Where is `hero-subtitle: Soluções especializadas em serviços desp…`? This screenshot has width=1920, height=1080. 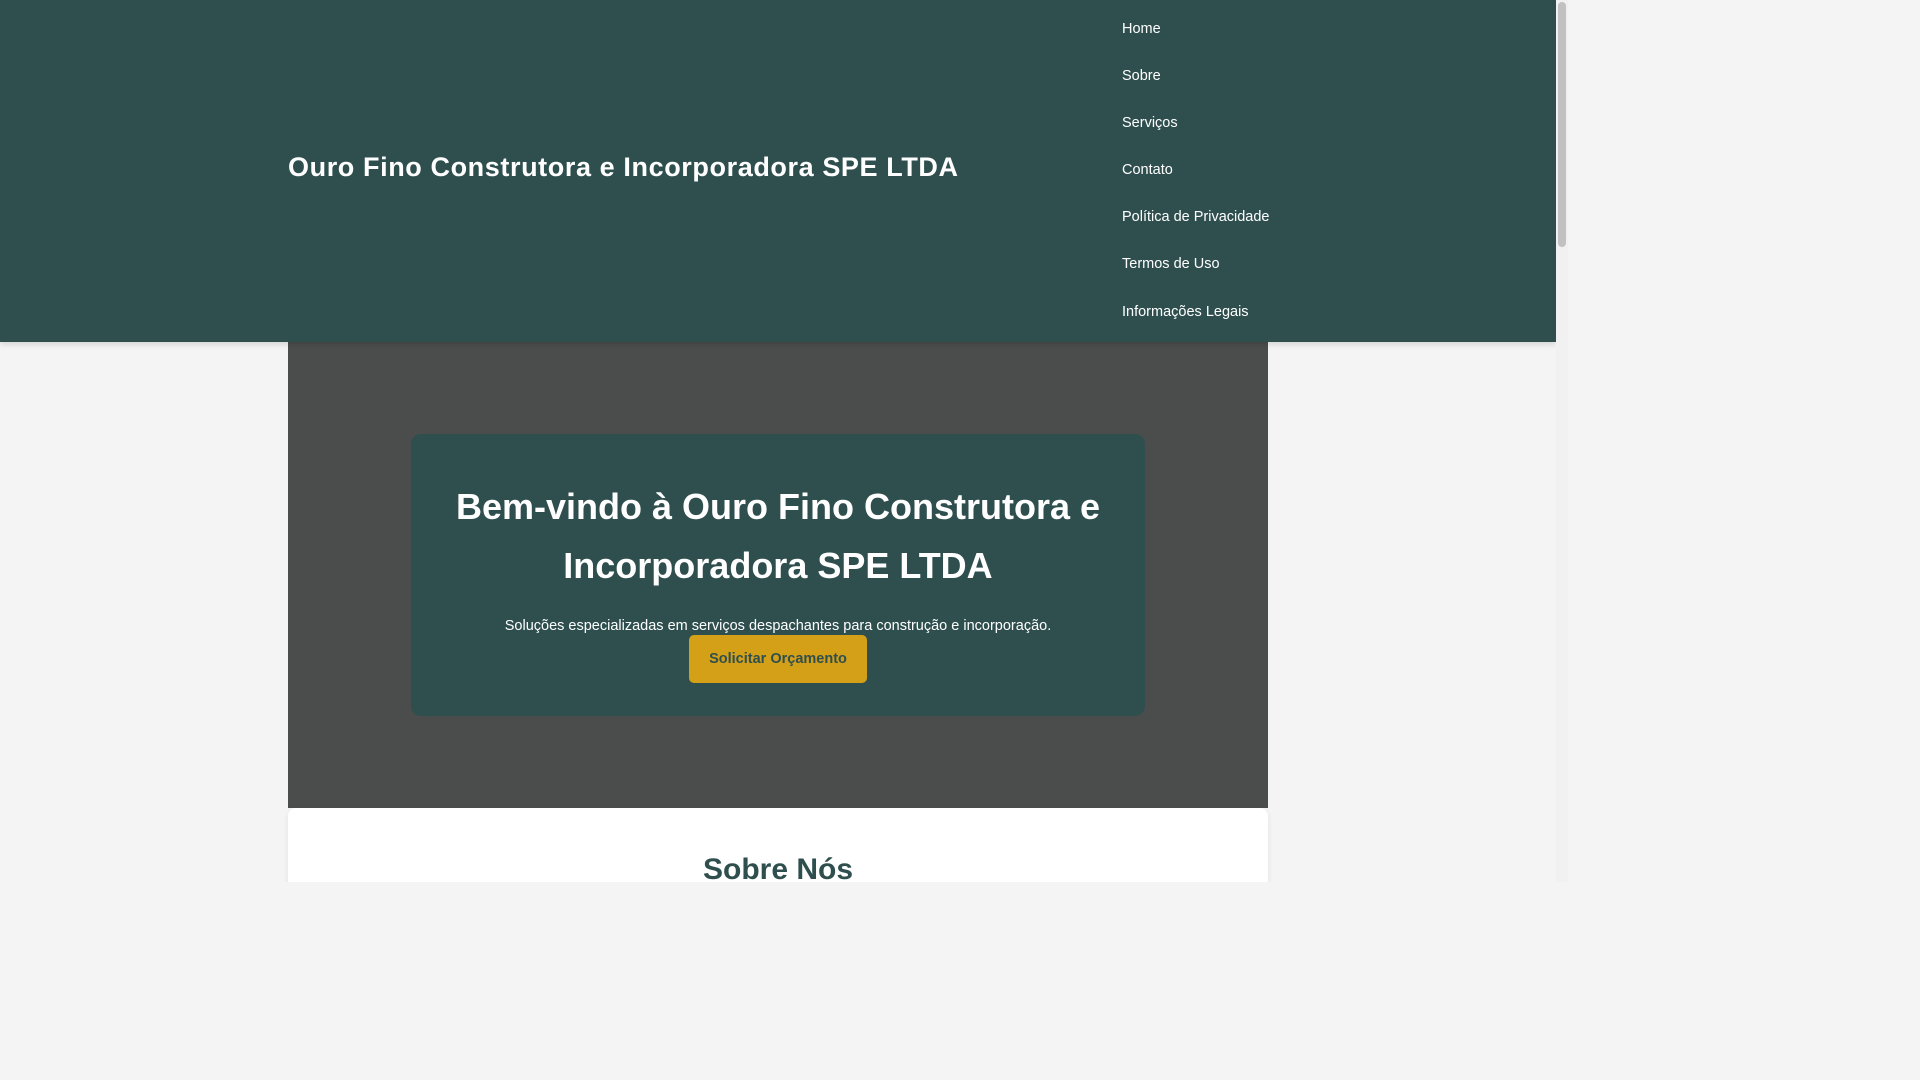 hero-subtitle: Soluções especializadas em serviços desp… is located at coordinates (778, 626).